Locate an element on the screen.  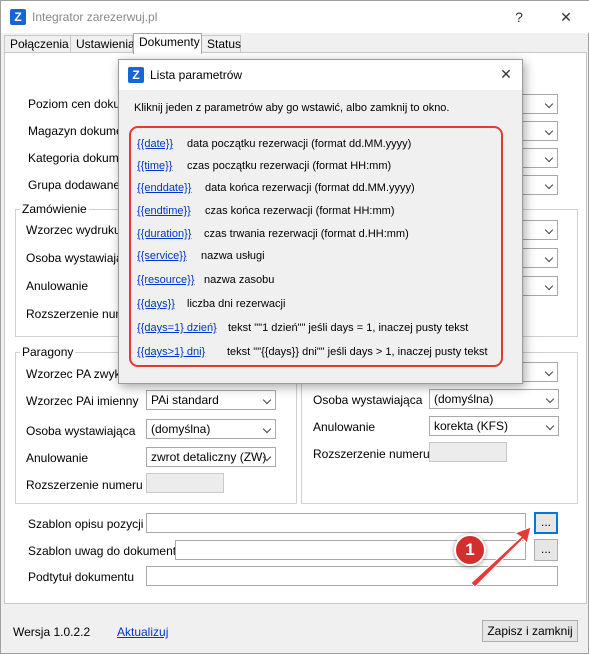
field-label: Szablon uwag do dokumentu is located at coordinates (105, 551).